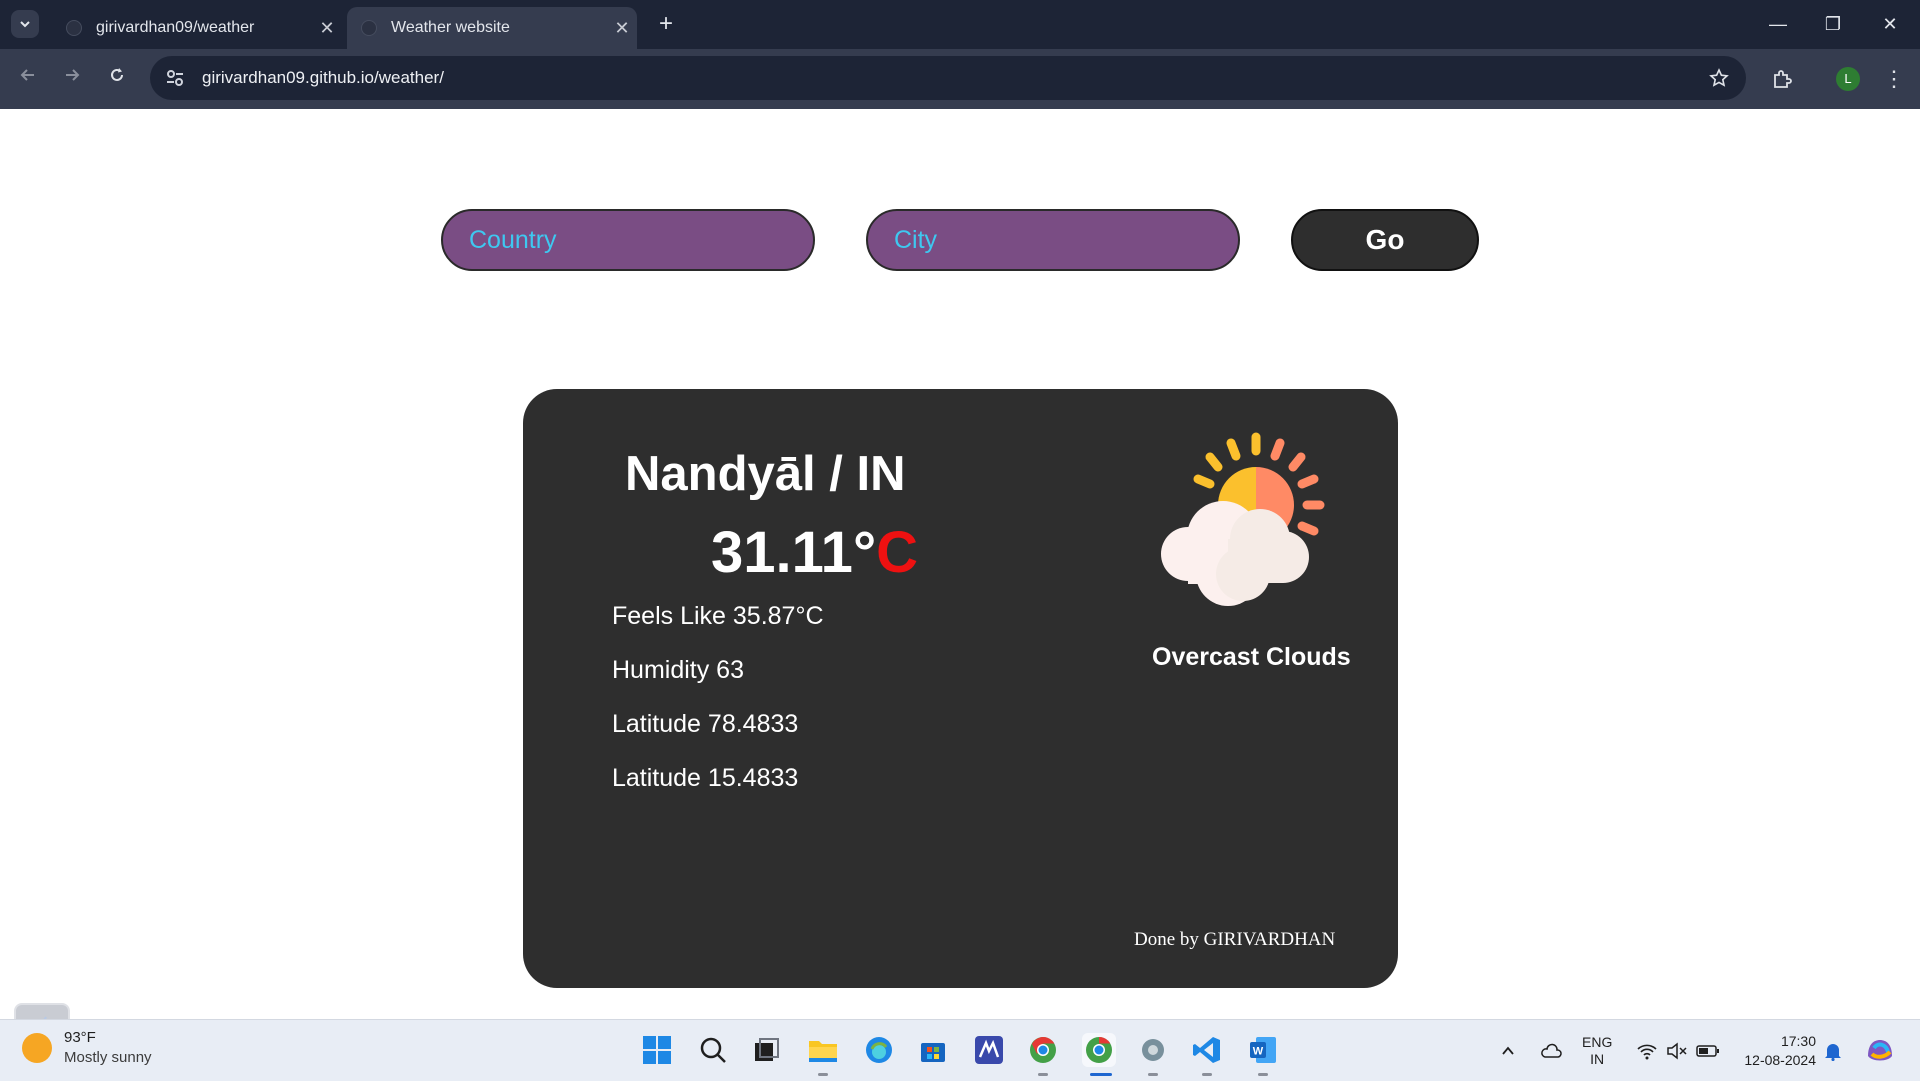  Describe the element at coordinates (1597, 1058) in the screenshot. I see `region-code: IN` at that location.